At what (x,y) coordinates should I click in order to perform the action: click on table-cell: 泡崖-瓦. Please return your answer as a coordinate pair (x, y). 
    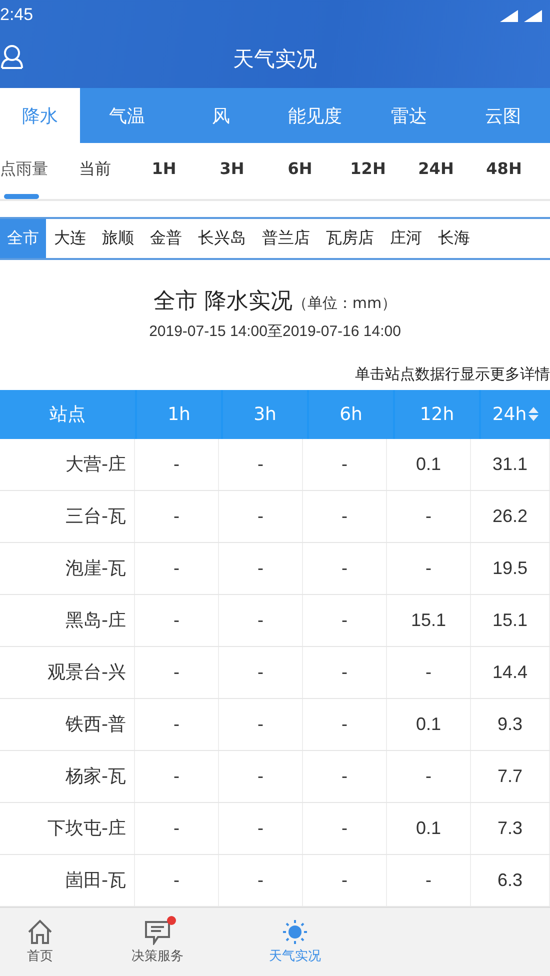
    Looking at the image, I should click on (67, 568).